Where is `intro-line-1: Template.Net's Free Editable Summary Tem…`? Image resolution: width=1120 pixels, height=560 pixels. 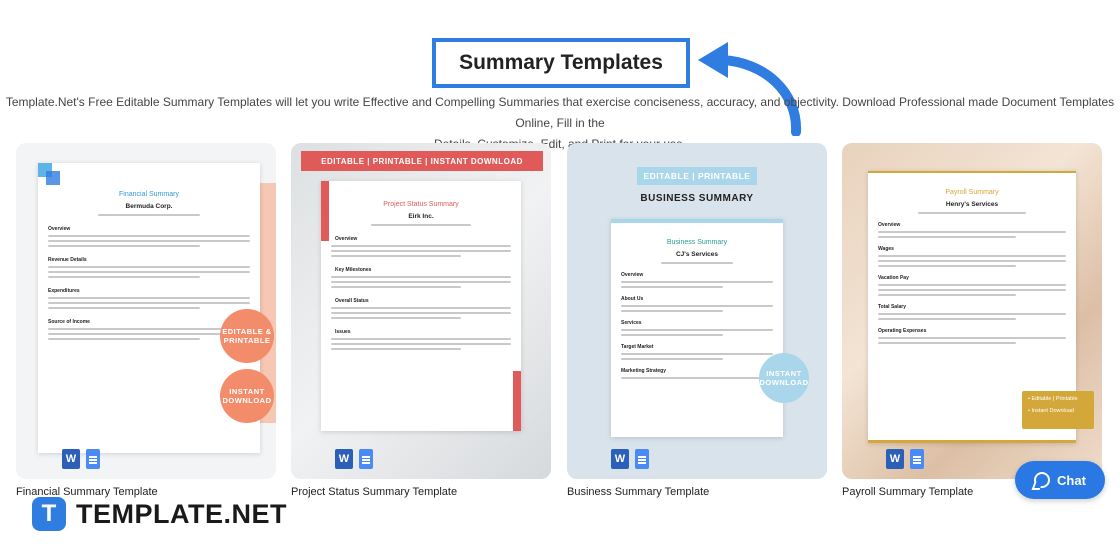 intro-line-1: Template.Net's Free Editable Summary Tem… is located at coordinates (560, 112).